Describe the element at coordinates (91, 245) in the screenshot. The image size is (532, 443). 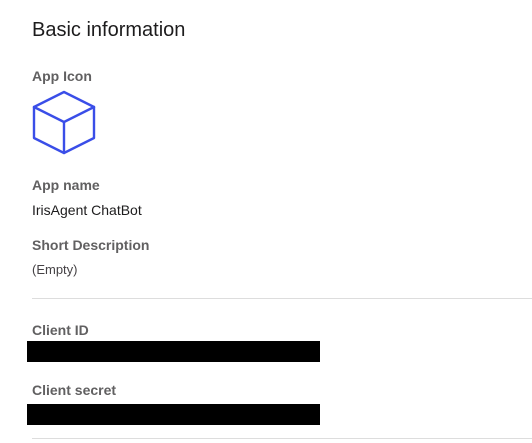
I see `short-description-label: Short Description` at that location.